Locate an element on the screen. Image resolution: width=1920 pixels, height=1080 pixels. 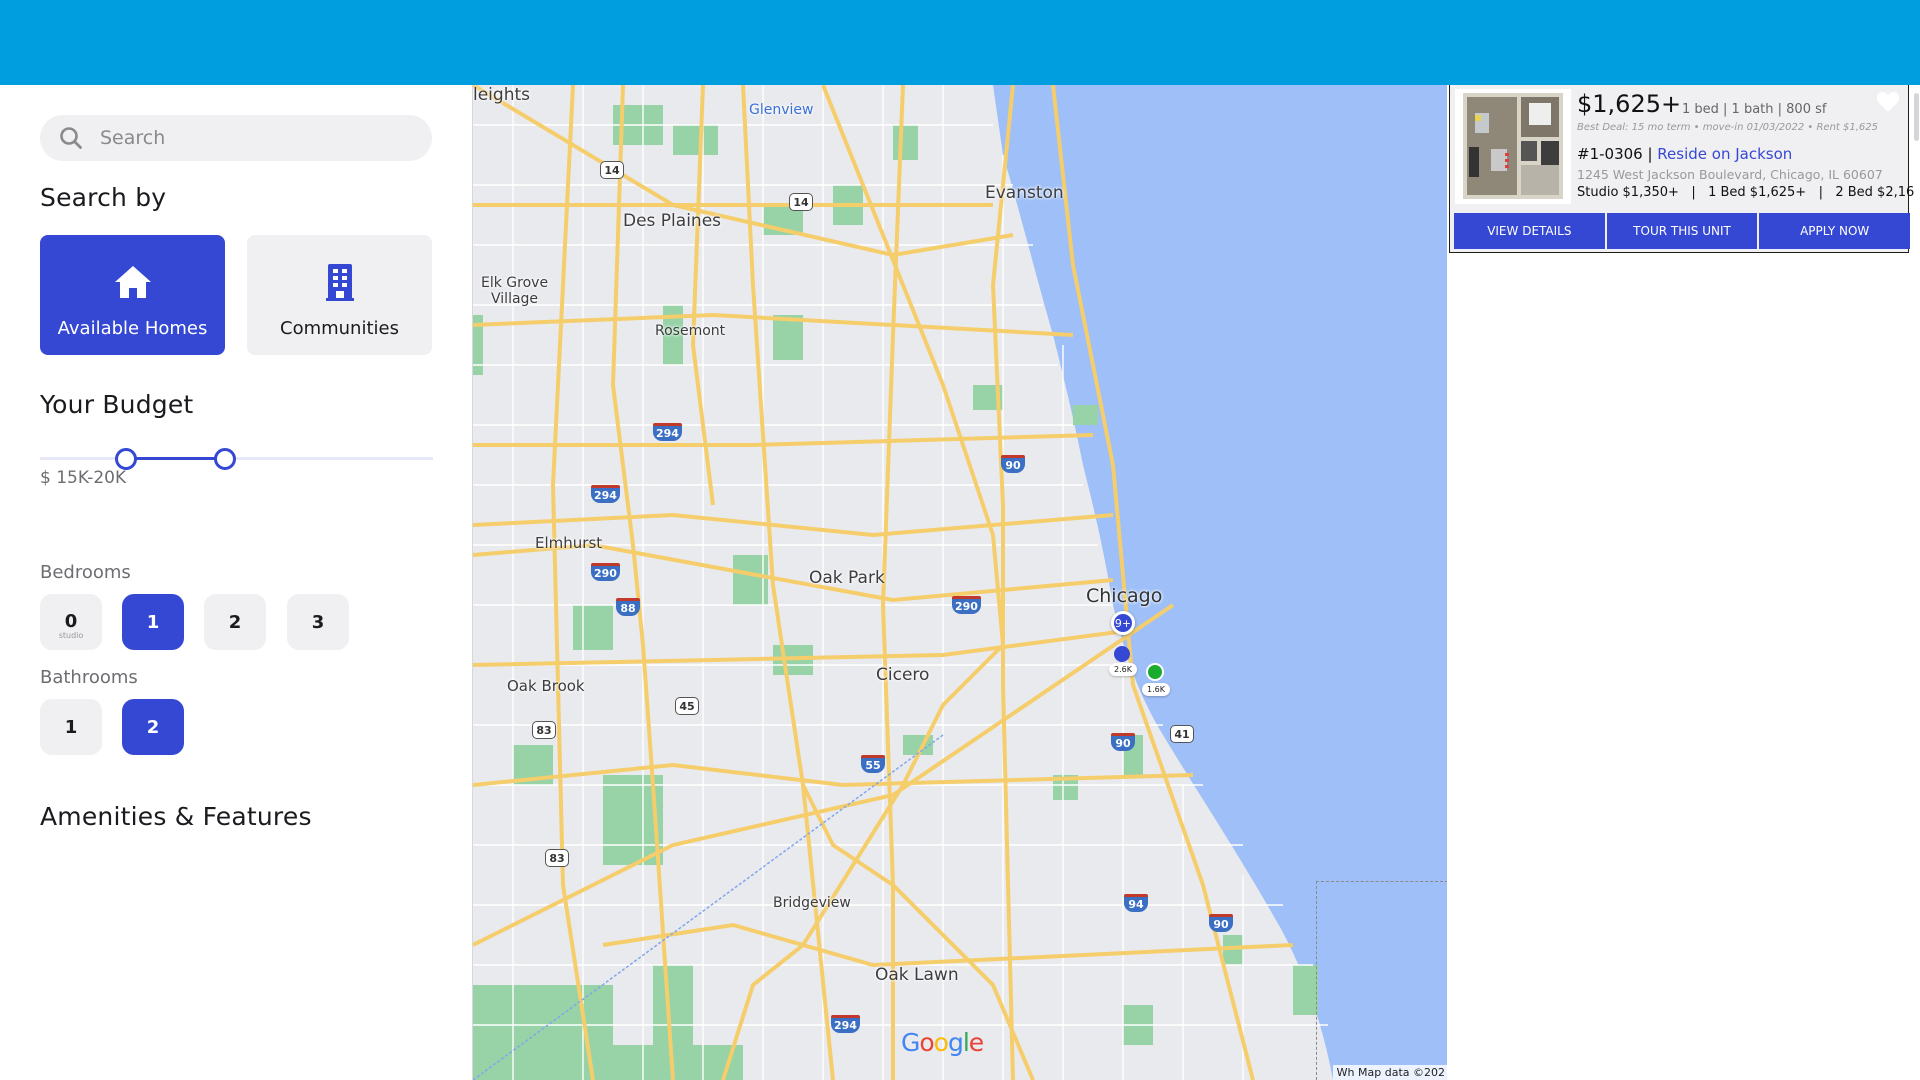
communities-option: Communities is located at coordinates (339, 295).